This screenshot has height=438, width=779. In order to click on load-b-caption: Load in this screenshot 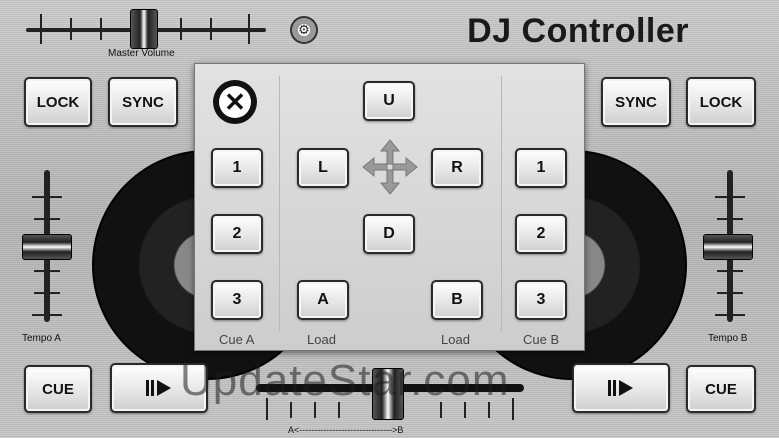, I will do `click(455, 339)`.